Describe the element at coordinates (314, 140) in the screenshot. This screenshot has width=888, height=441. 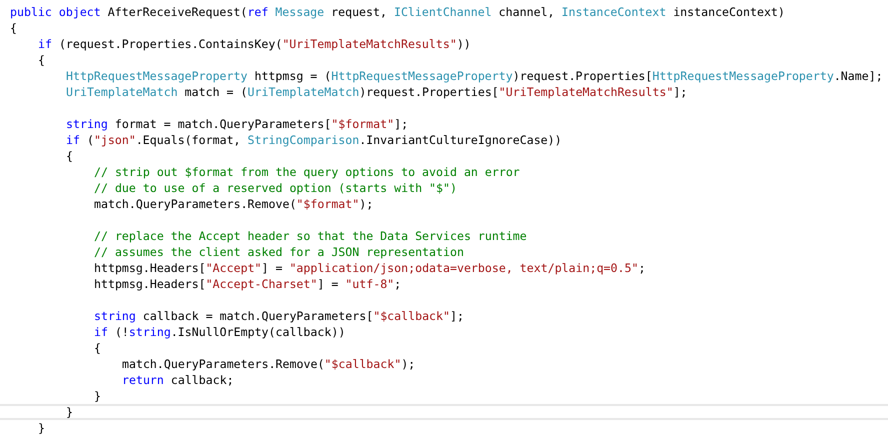
I see `code-line: if ("json".Equals(format, StringComparison.InvariantCultureIgnoreCase))` at that location.